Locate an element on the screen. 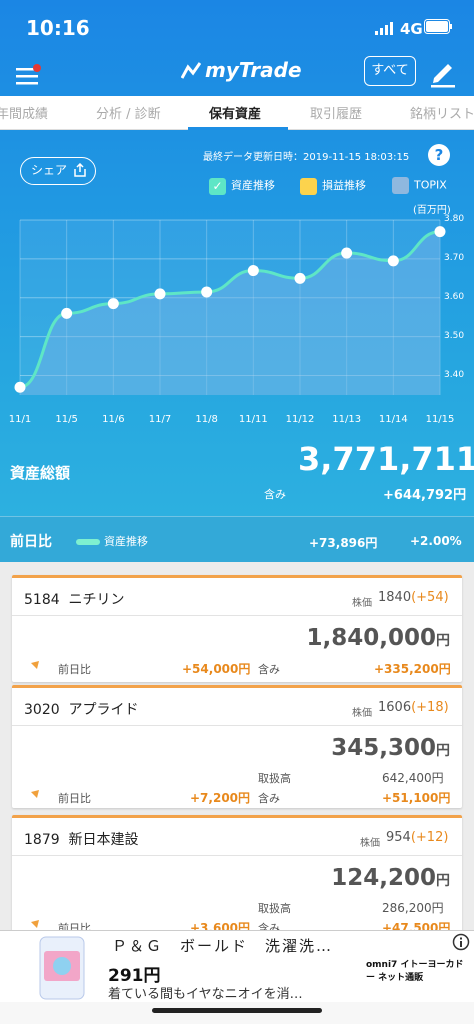  network-label: 4G is located at coordinates (411, 29).